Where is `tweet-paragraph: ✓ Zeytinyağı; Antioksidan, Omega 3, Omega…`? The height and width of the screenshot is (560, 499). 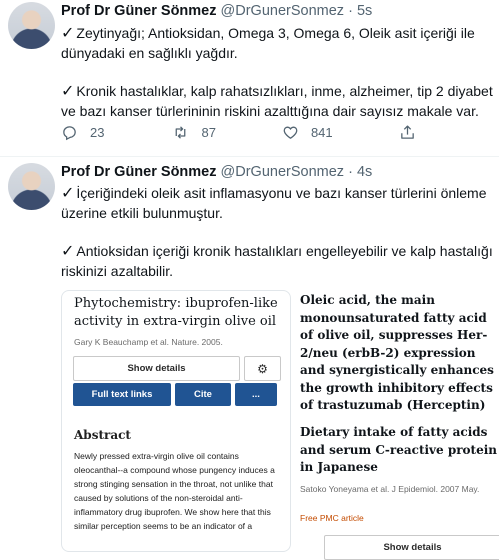 tweet-paragraph: ✓ Zeytinyağı; Antioksidan, Omega 3, Omega… is located at coordinates (268, 43).